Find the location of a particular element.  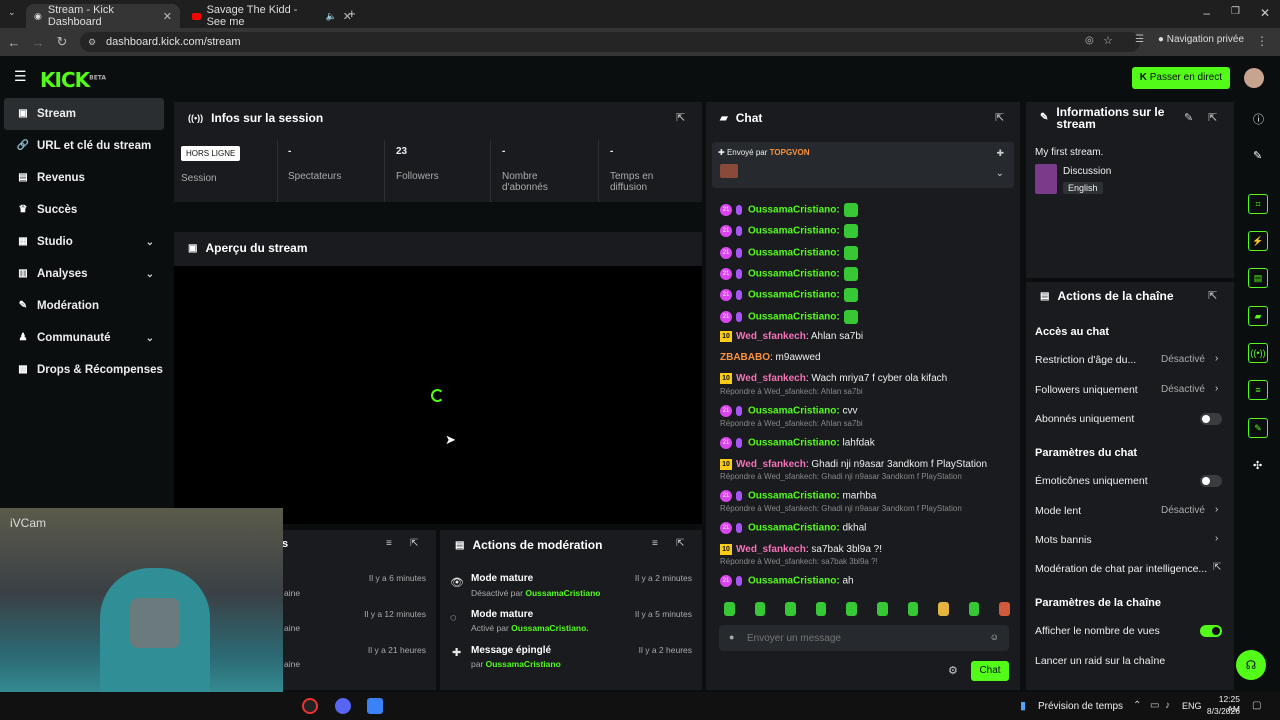

reload-icon: ↻ is located at coordinates (62, 42).